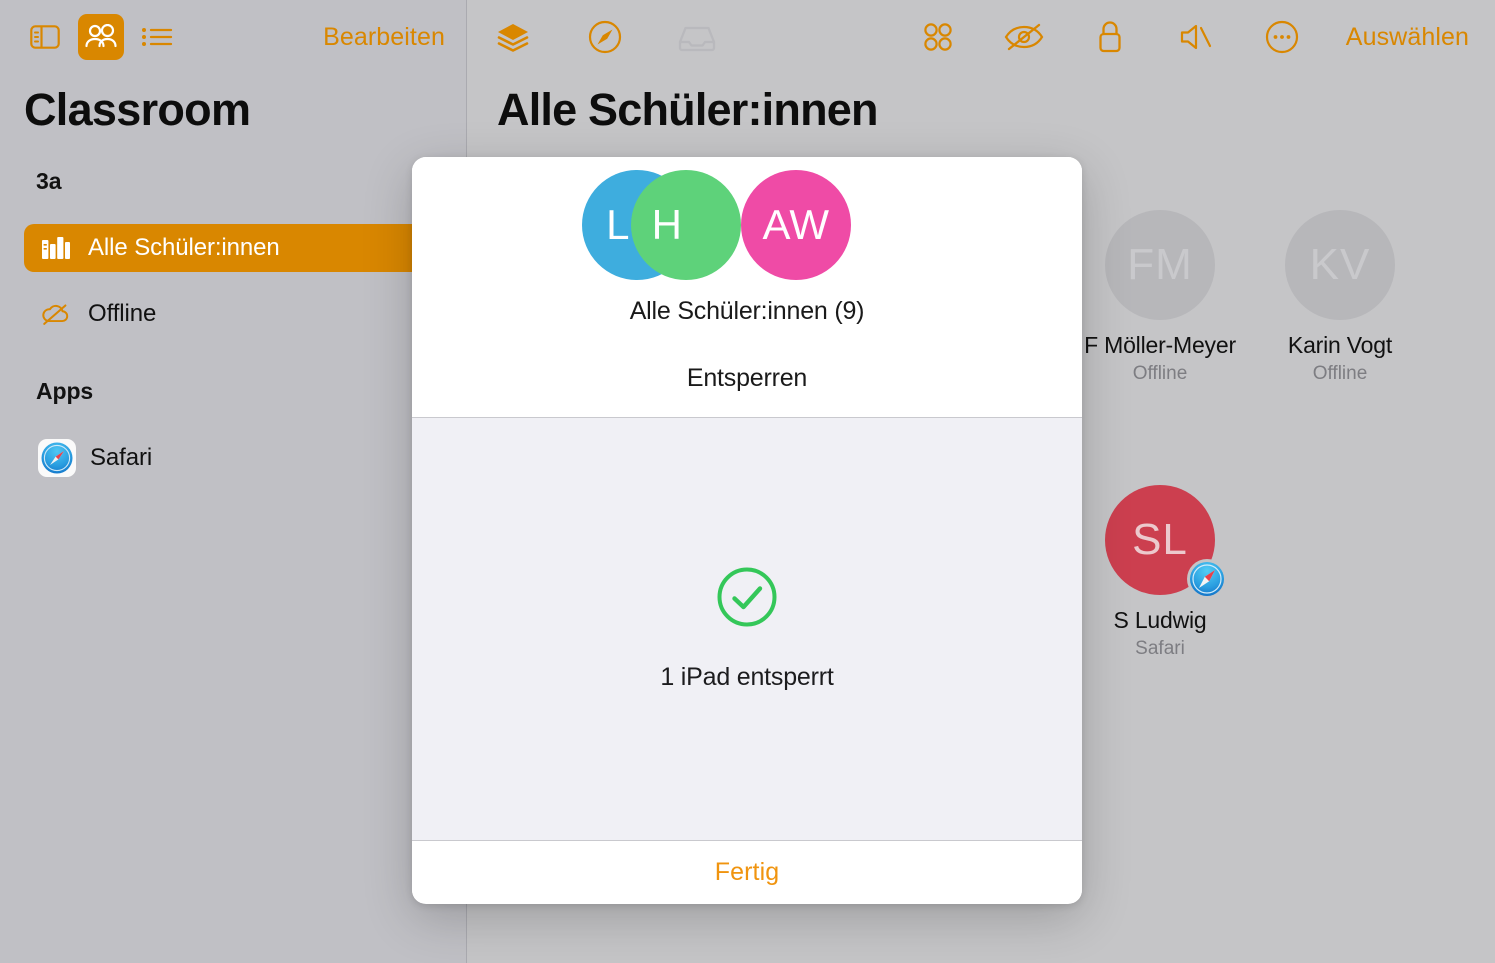  What do you see at coordinates (1160, 648) in the screenshot?
I see `student-status: Safari` at bounding box center [1160, 648].